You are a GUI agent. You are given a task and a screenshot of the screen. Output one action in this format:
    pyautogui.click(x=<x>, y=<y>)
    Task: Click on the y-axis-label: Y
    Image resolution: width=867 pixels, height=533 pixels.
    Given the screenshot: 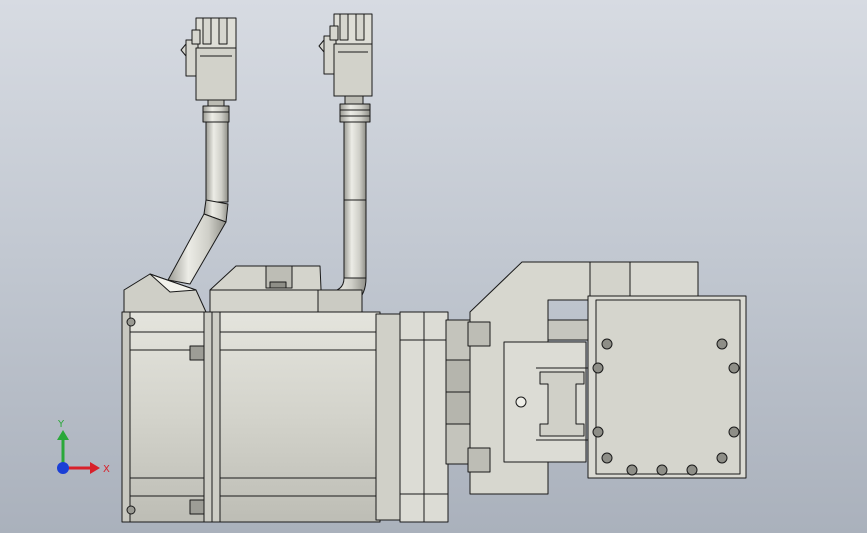 What is the action you would take?
    pyautogui.click(x=61, y=424)
    